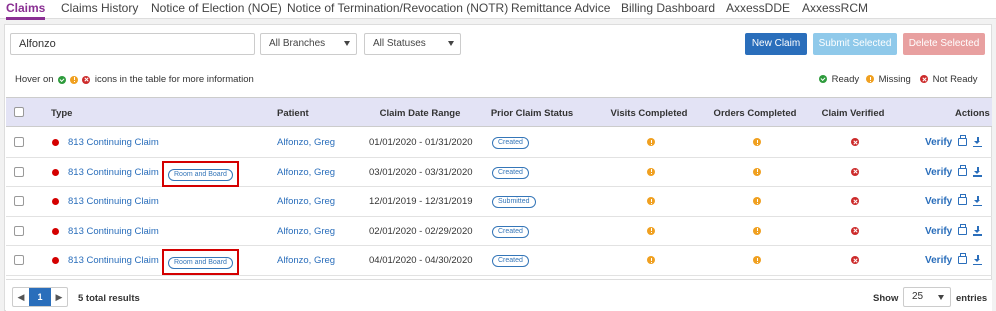  What do you see at coordinates (560, 8) in the screenshot?
I see `tab-remittance-advice: Remittance Advice` at bounding box center [560, 8].